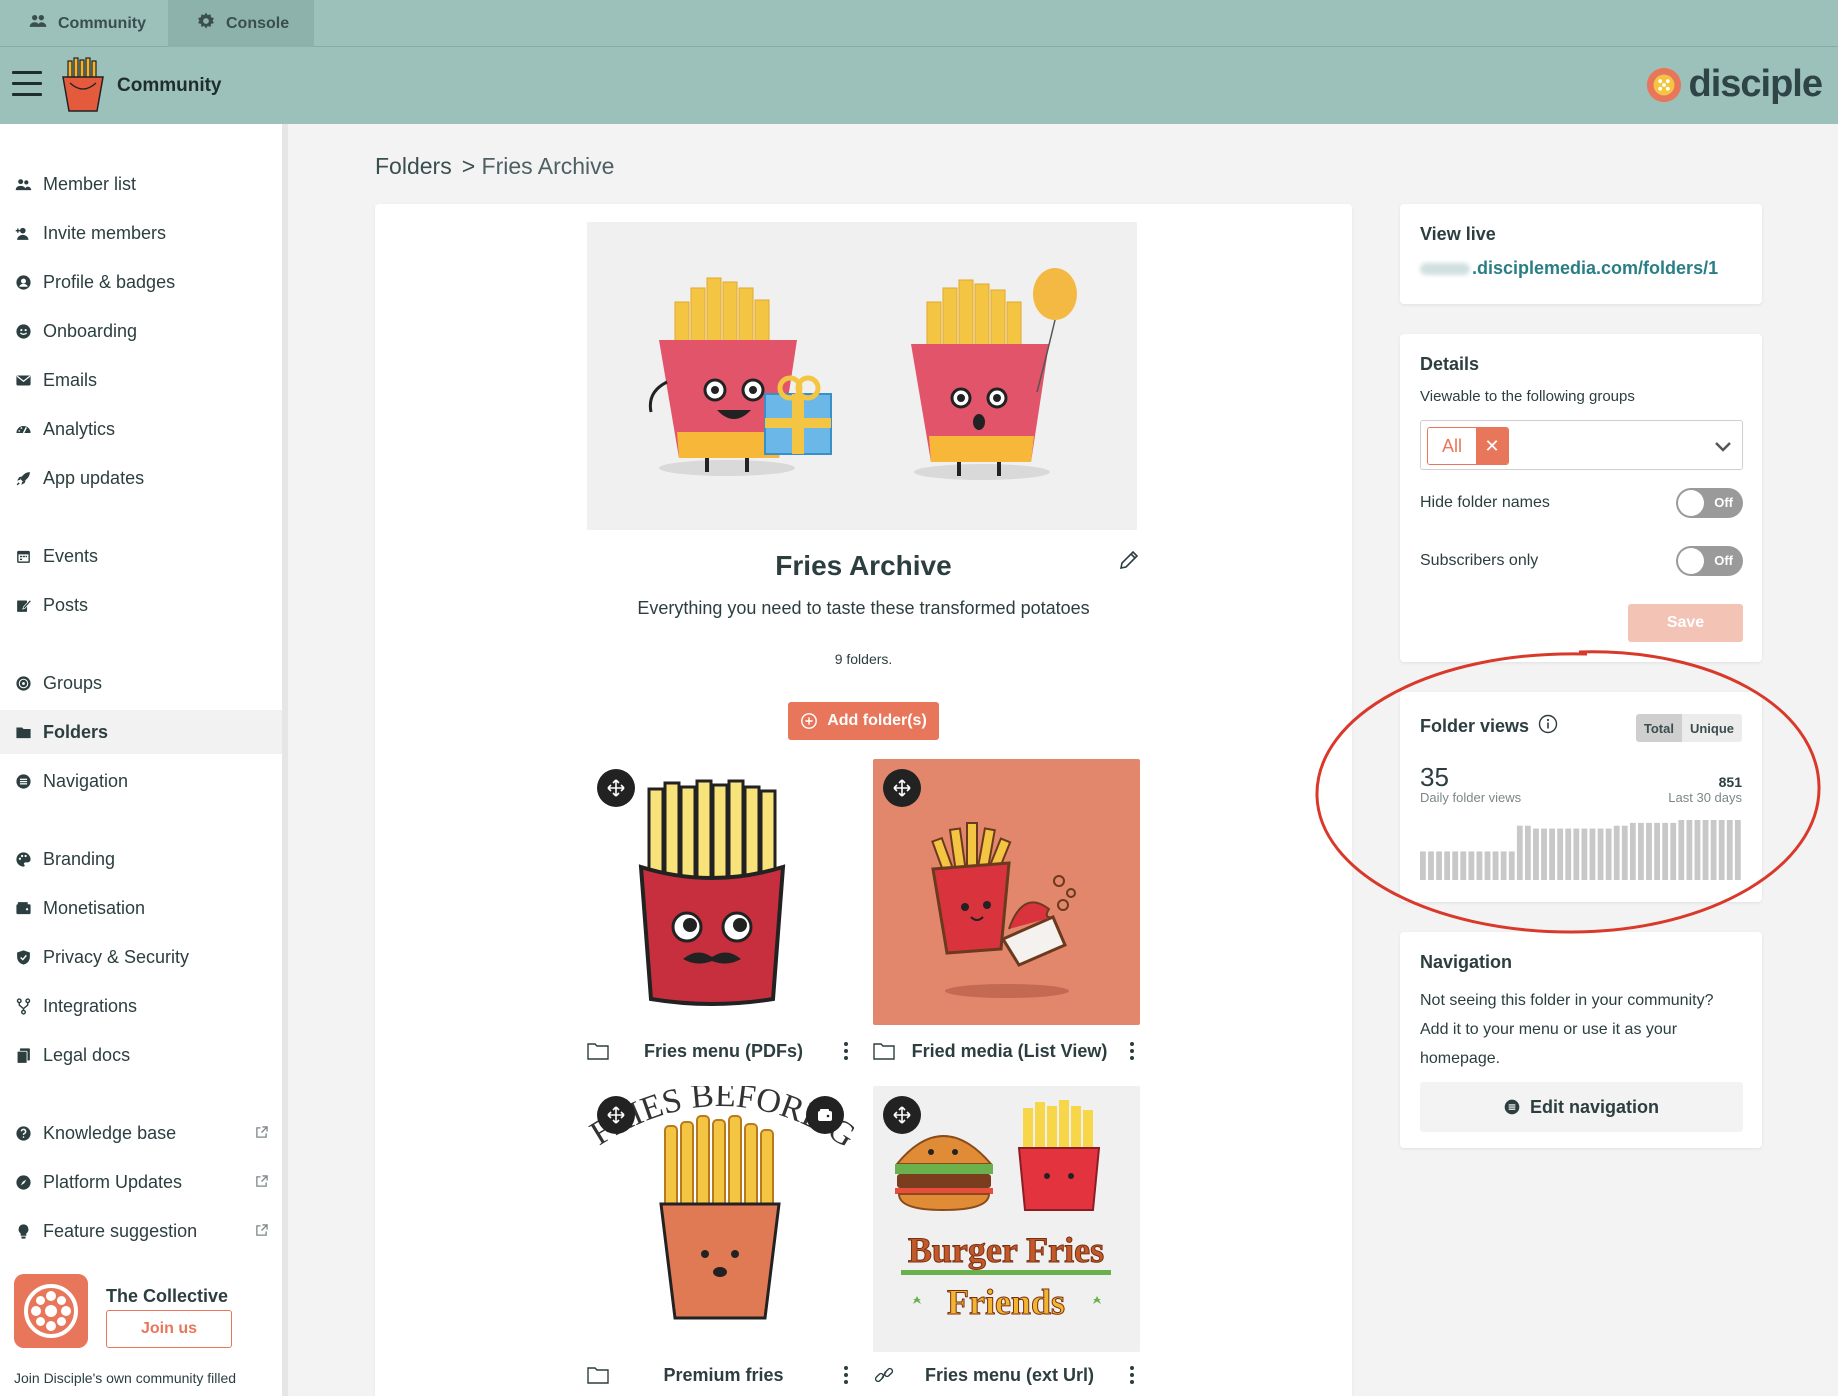 The image size is (1838, 1396). I want to click on folder-tile-name: Fries menu (ext Url), so click(1009, 1375).